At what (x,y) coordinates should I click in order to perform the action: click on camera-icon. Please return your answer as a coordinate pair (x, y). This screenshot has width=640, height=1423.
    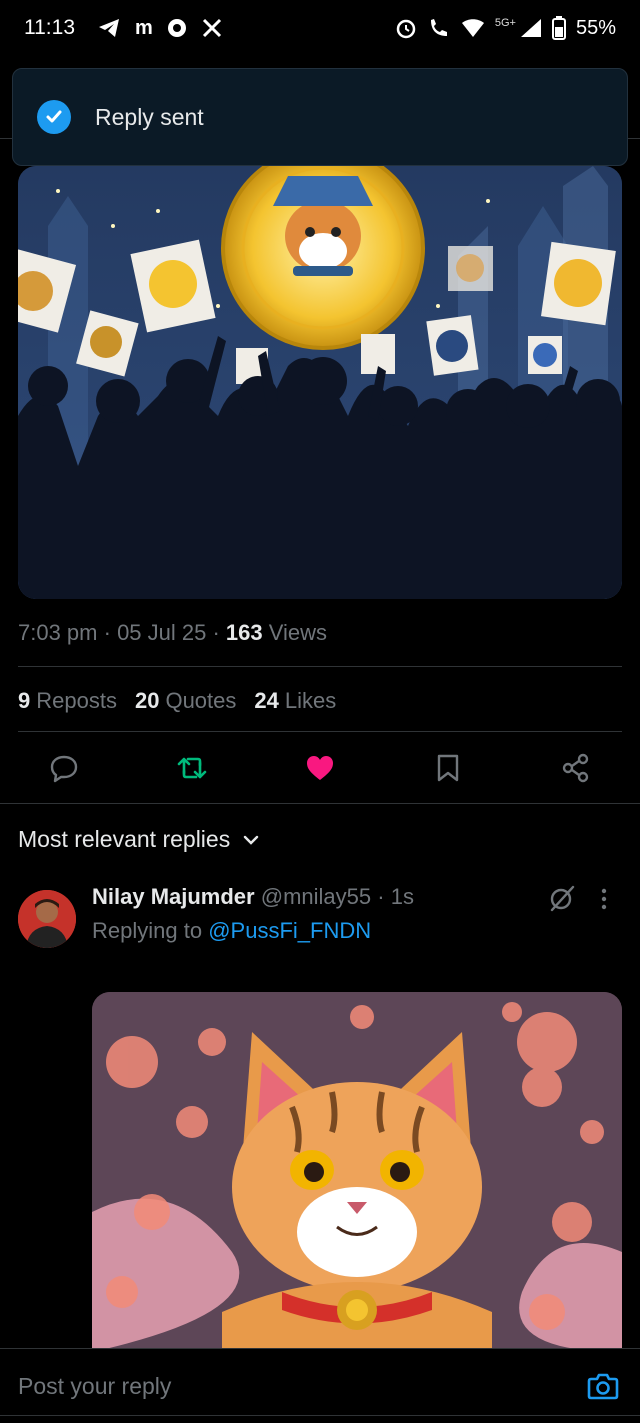
    Looking at the image, I should click on (603, 1388).